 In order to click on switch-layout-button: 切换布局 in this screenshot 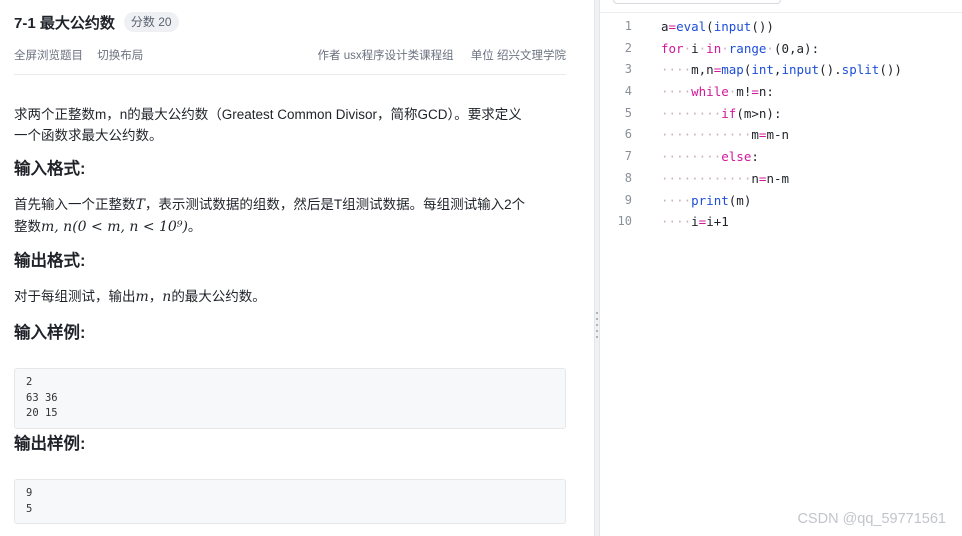, I will do `click(120, 56)`.